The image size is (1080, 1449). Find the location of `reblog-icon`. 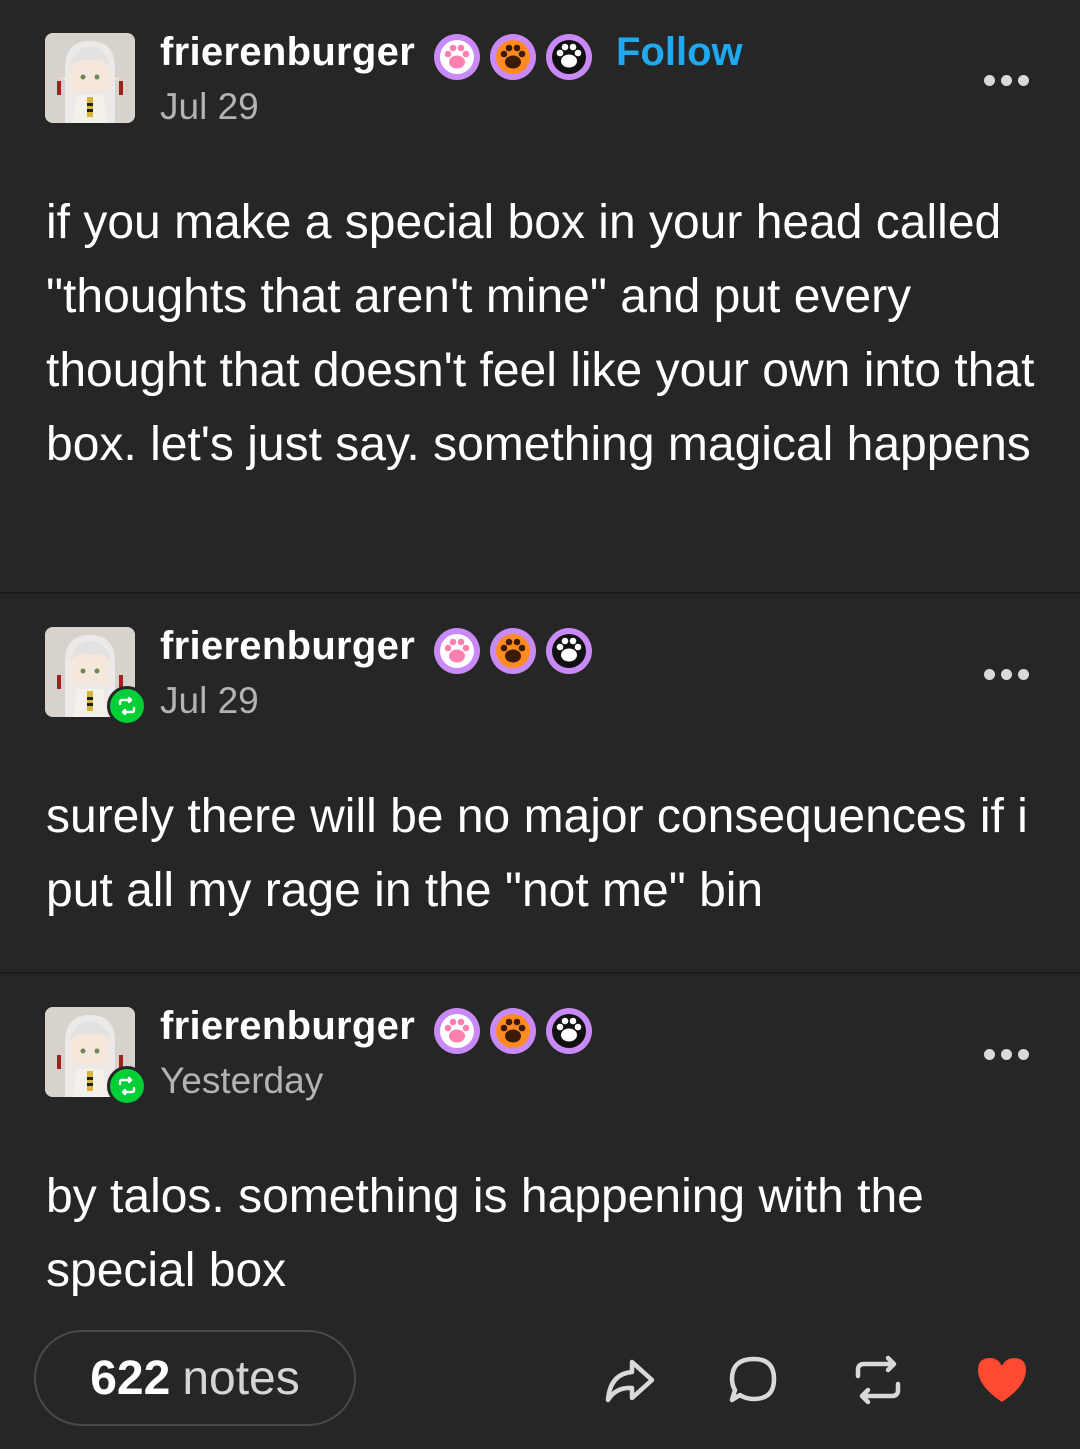

reblog-icon is located at coordinates (878, 1380).